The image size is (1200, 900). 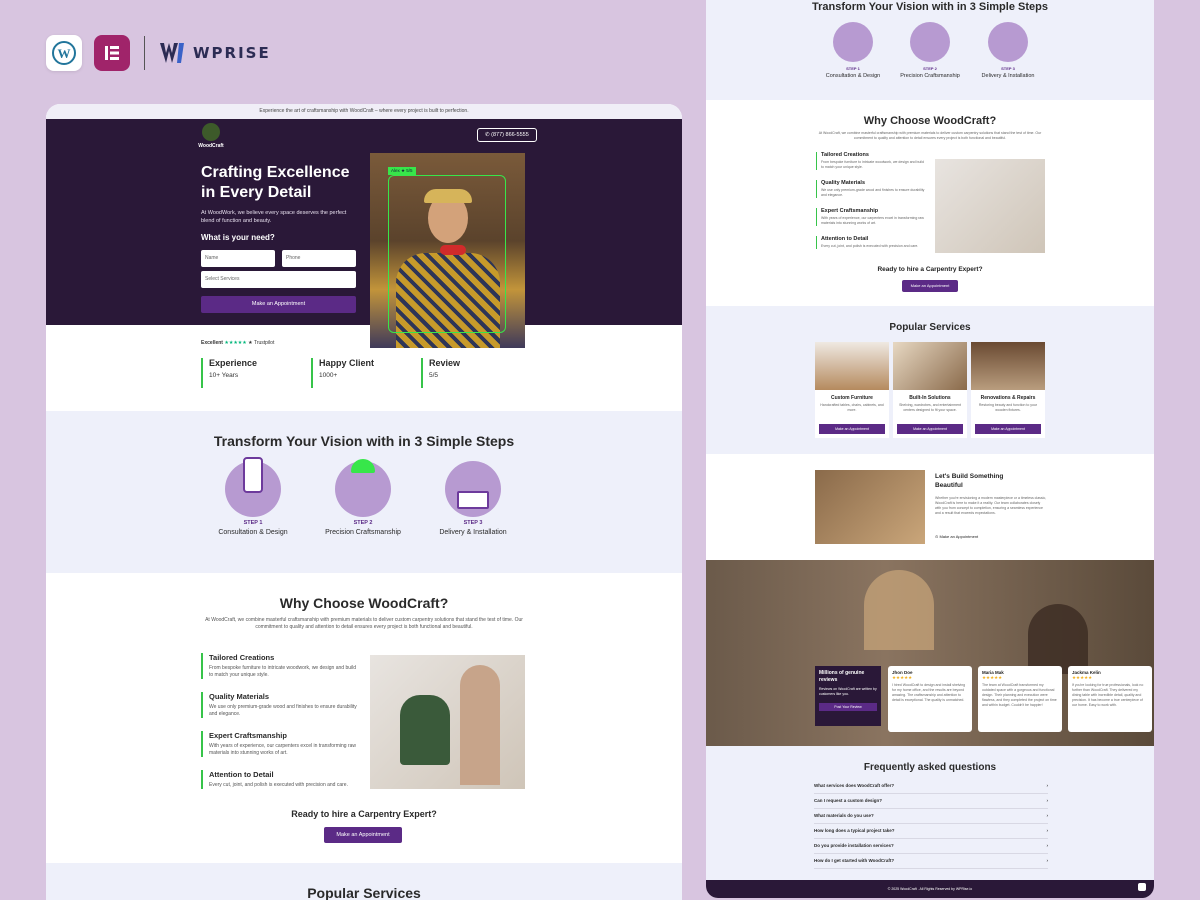 What do you see at coordinates (843, 183) in the screenshot?
I see `feature-title: Quality Materials` at bounding box center [843, 183].